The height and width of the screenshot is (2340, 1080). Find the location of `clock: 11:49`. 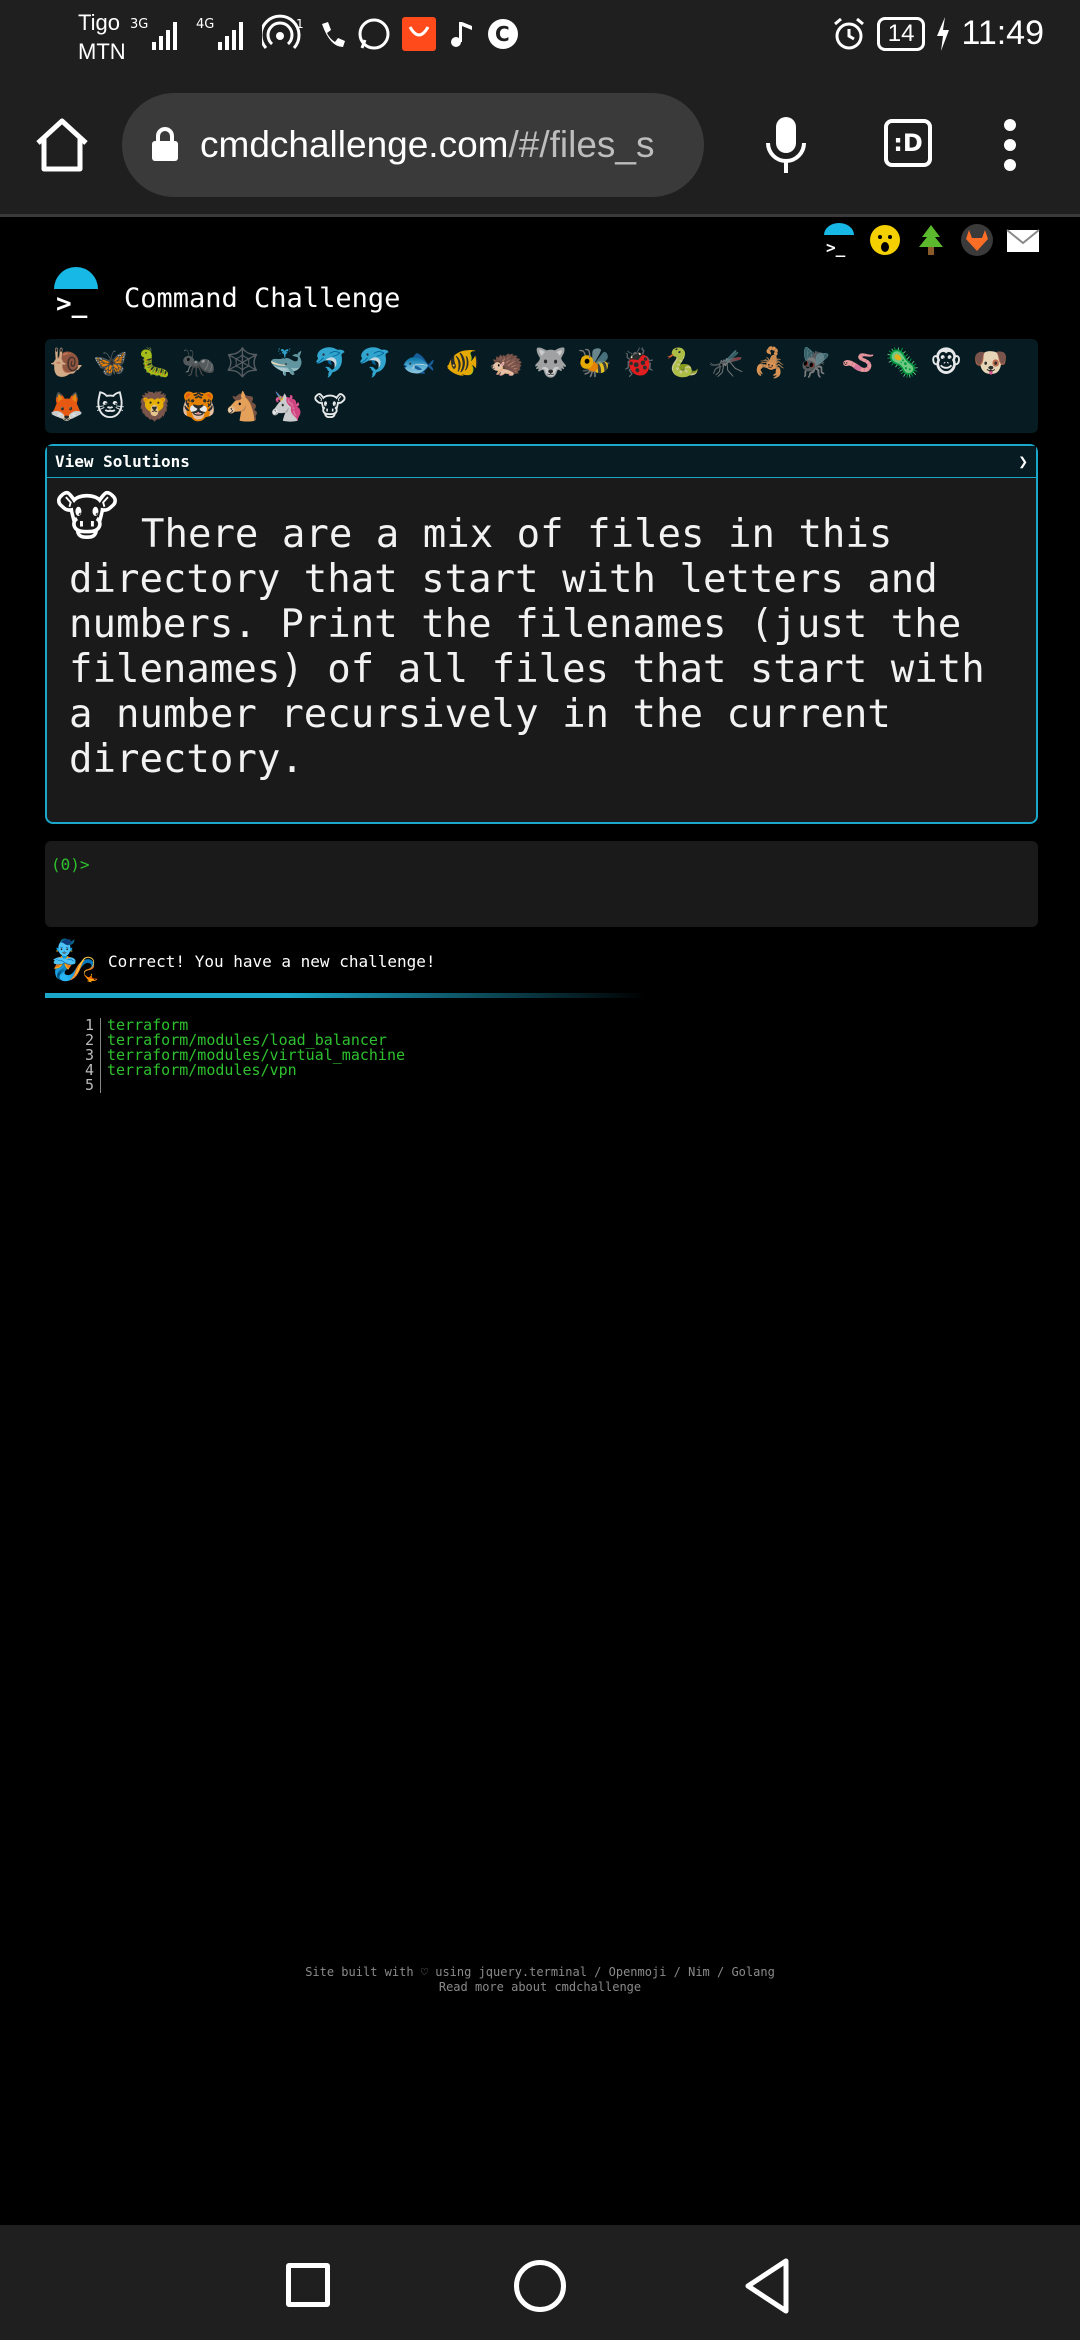

clock: 11:49 is located at coordinates (1002, 33).